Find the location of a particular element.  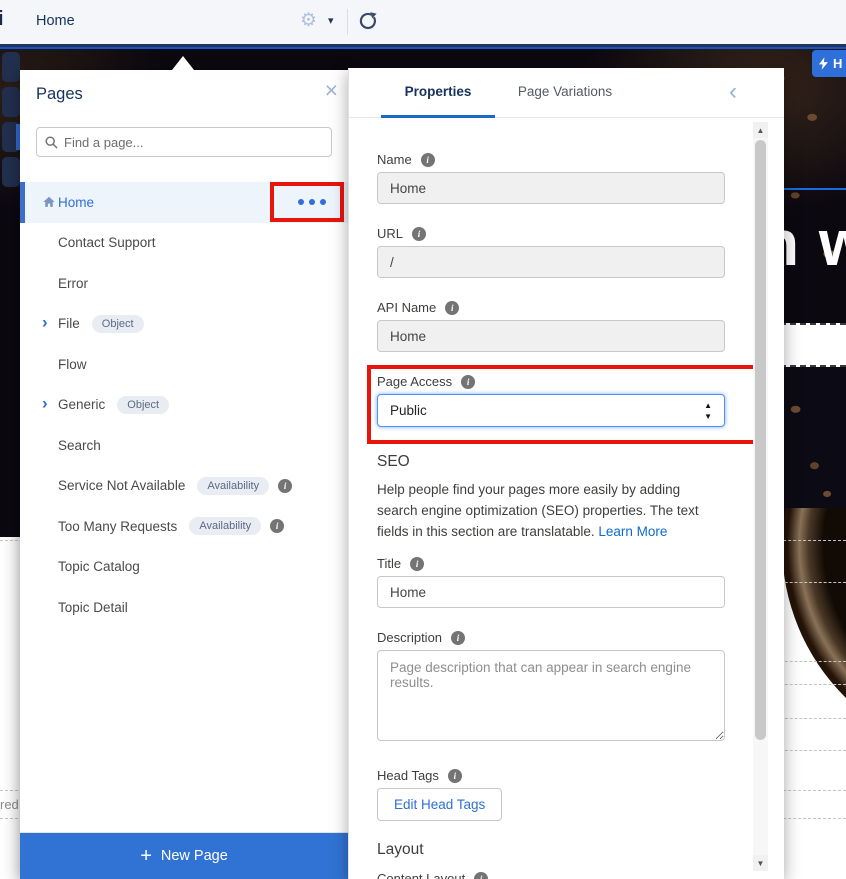

page-item-label: Error is located at coordinates (73, 283).